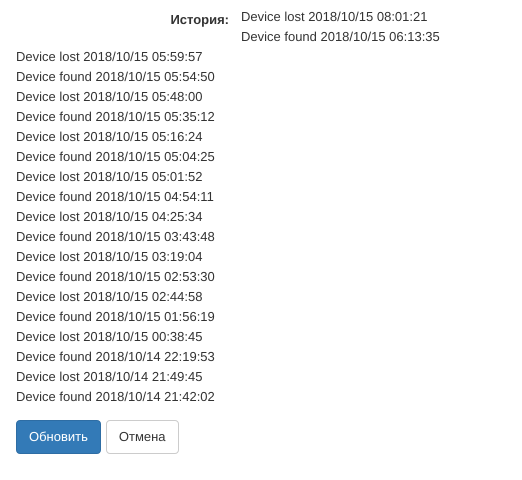 The image size is (522, 480). What do you see at coordinates (109, 96) in the screenshot?
I see `history-entry: Device lost 2018/10/15 05:48:00` at bounding box center [109, 96].